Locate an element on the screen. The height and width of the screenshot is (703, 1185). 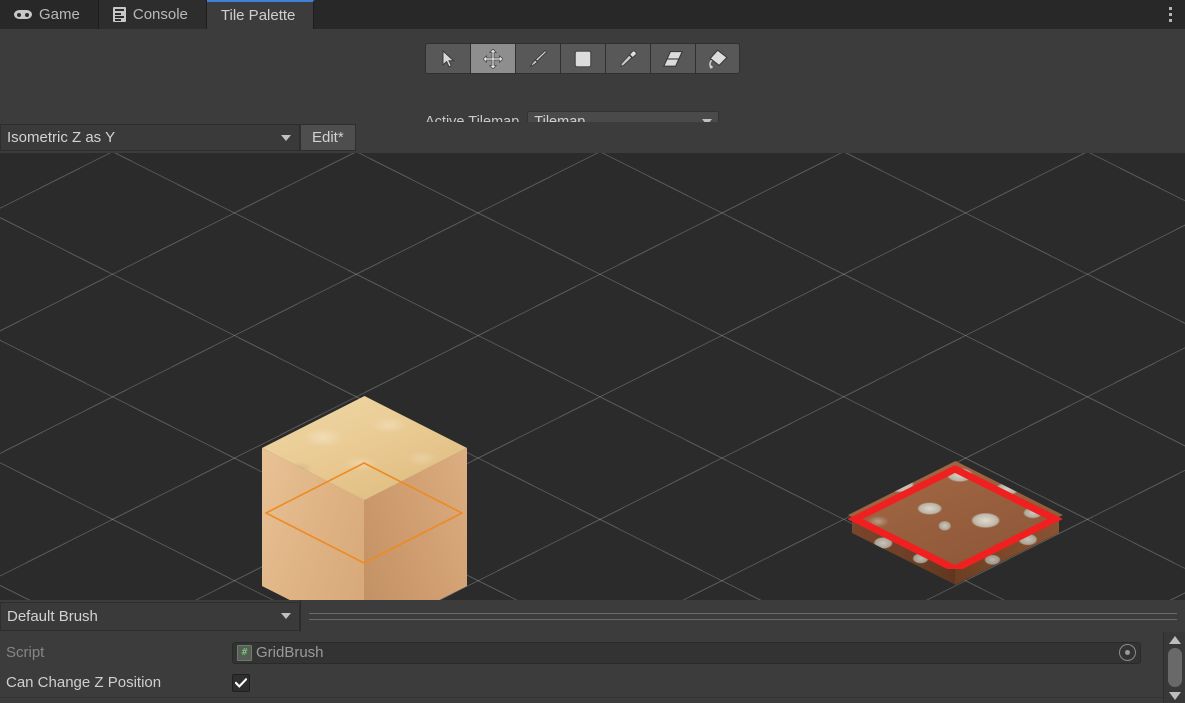
active-cell-highlight is located at coordinates (955, 517).